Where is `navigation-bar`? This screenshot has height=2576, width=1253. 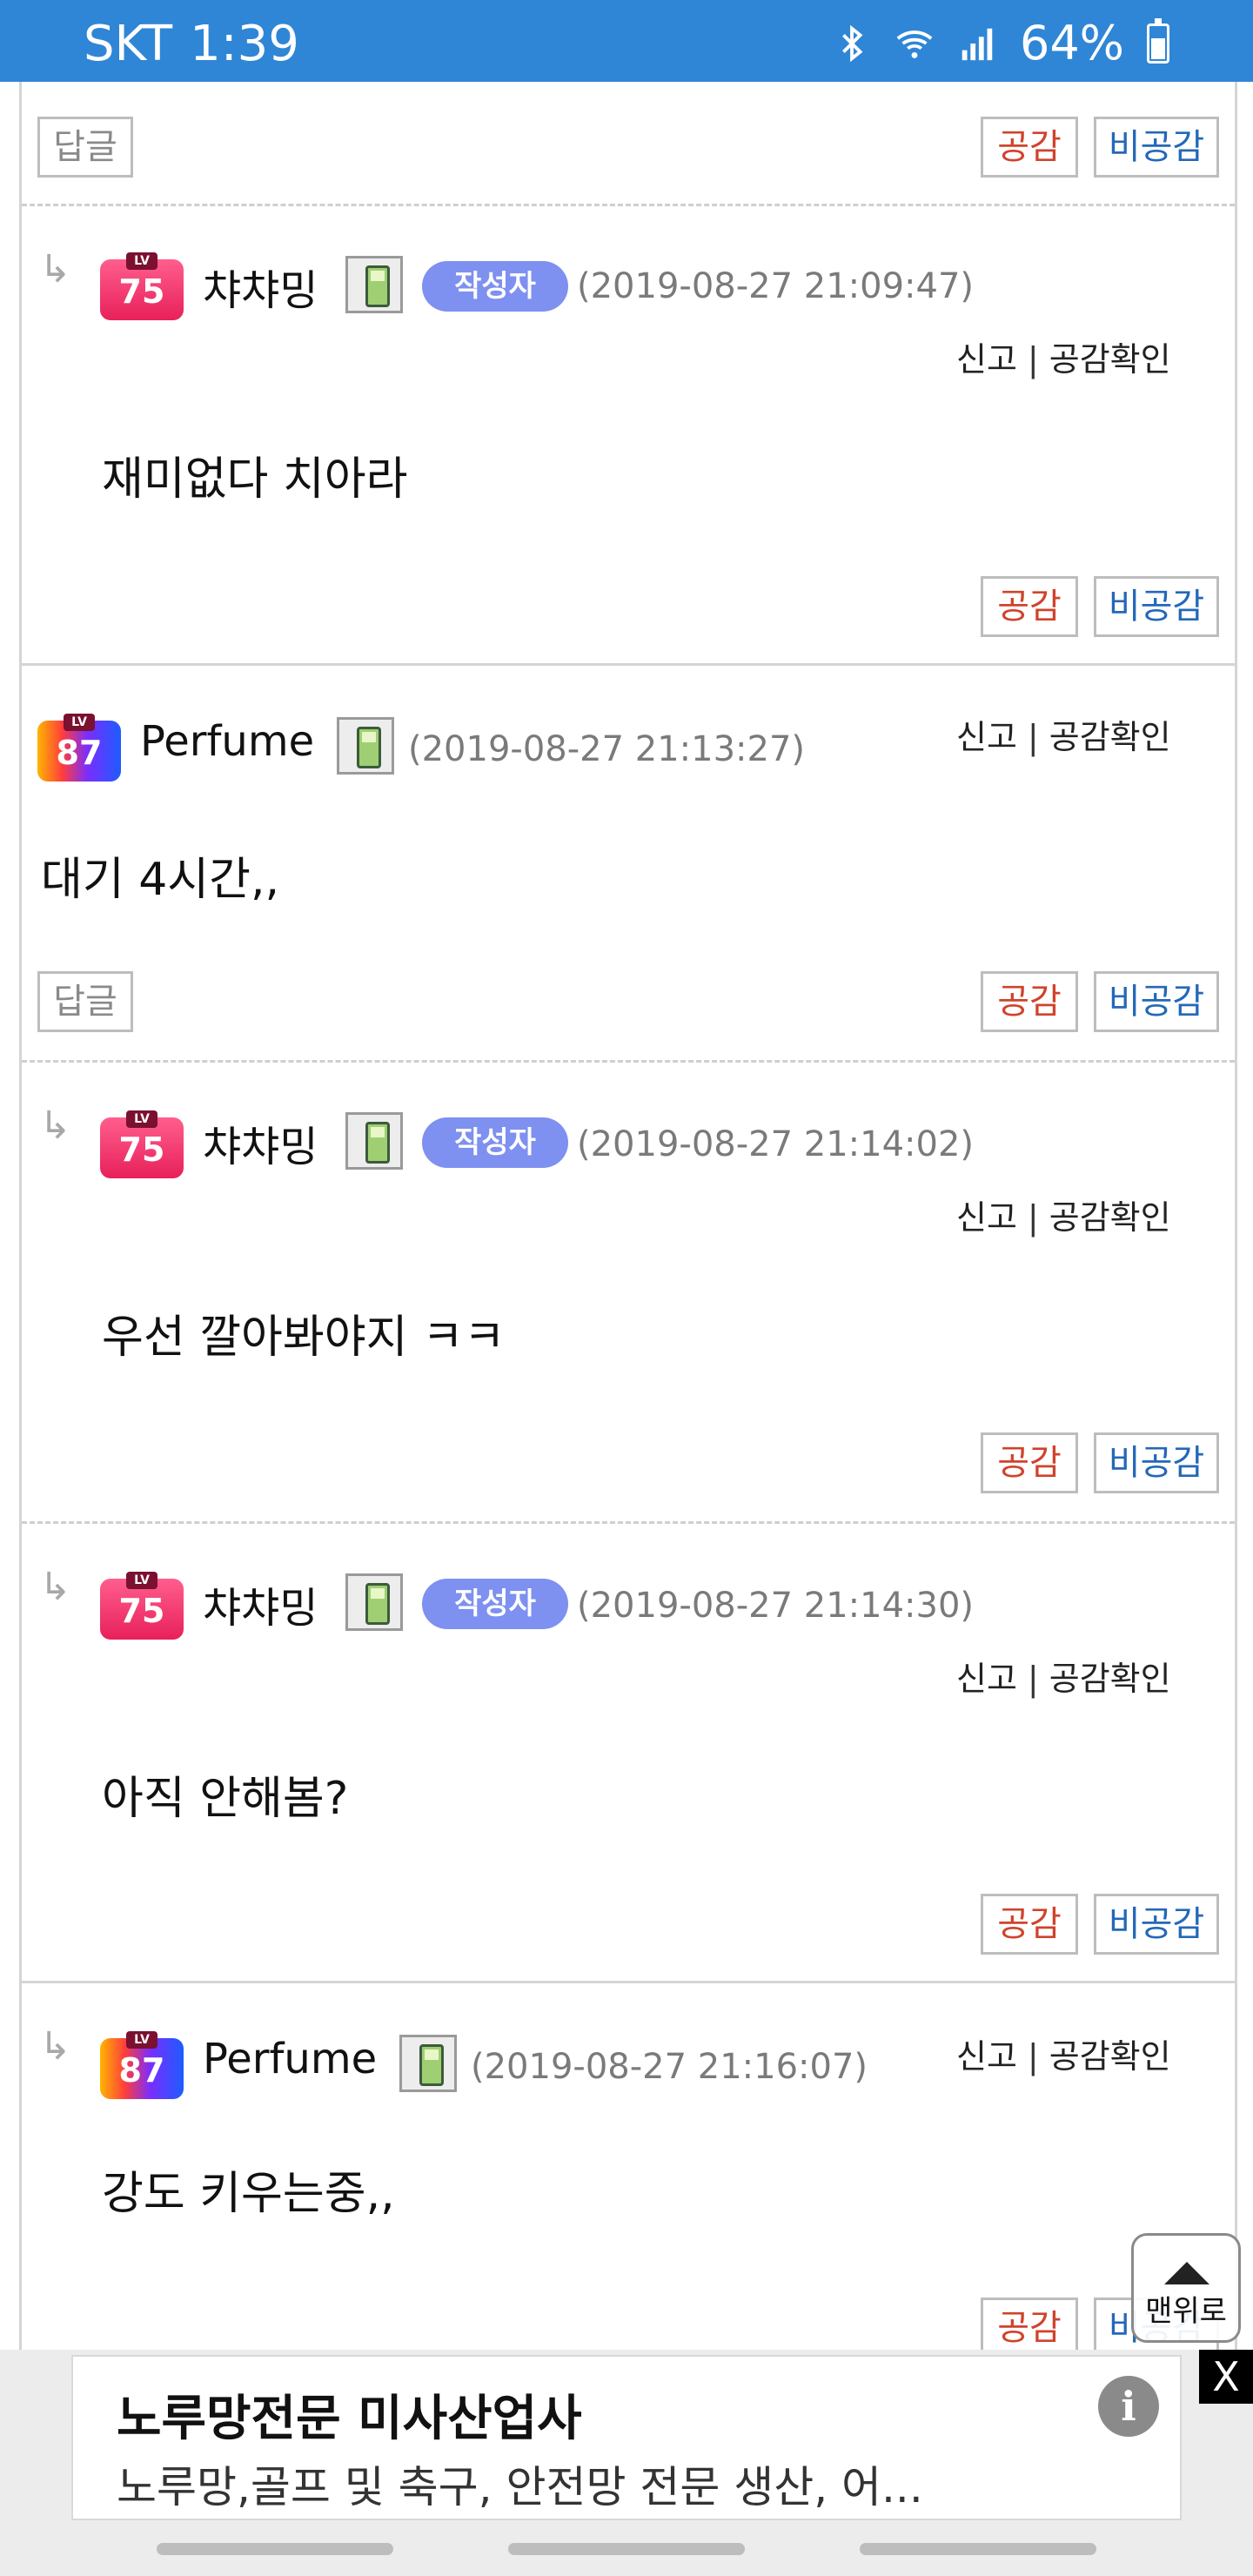
navigation-bar is located at coordinates (626, 2550).